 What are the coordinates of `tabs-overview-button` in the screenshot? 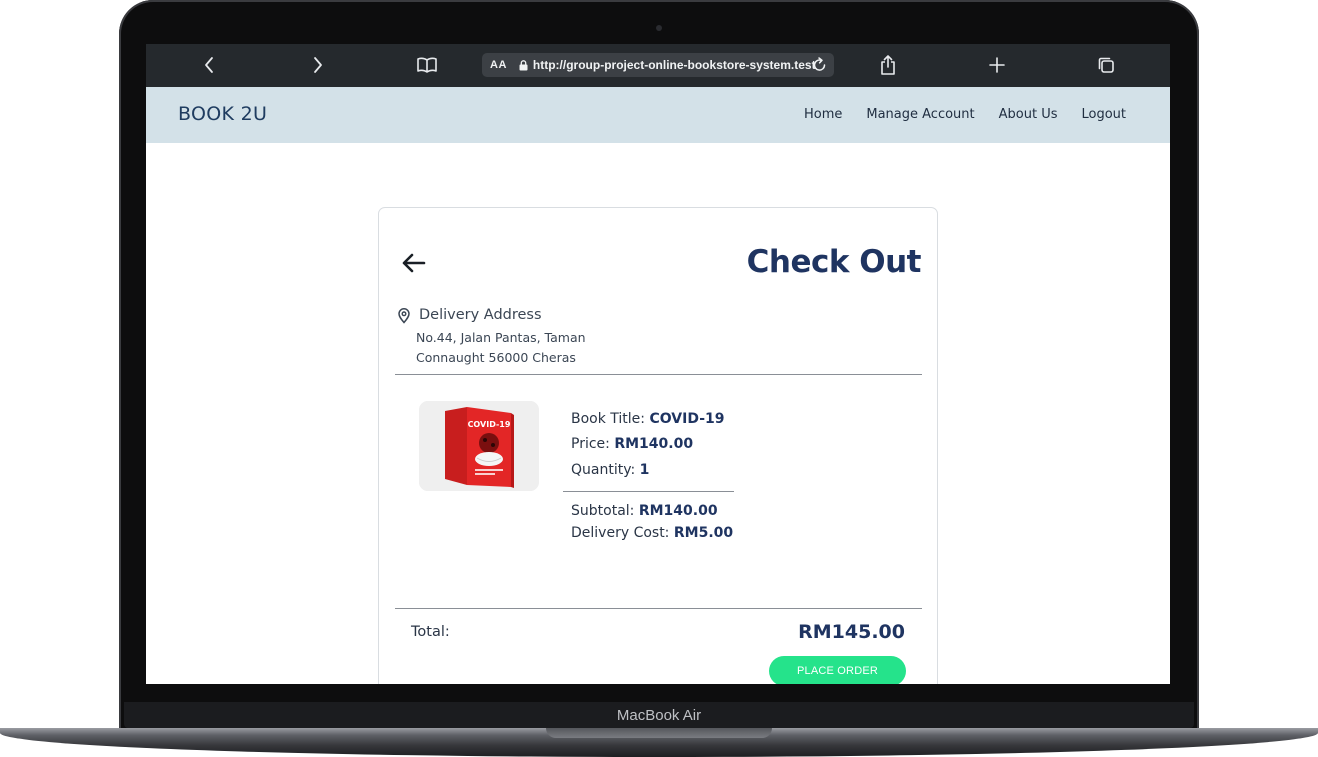 It's located at (1106, 65).